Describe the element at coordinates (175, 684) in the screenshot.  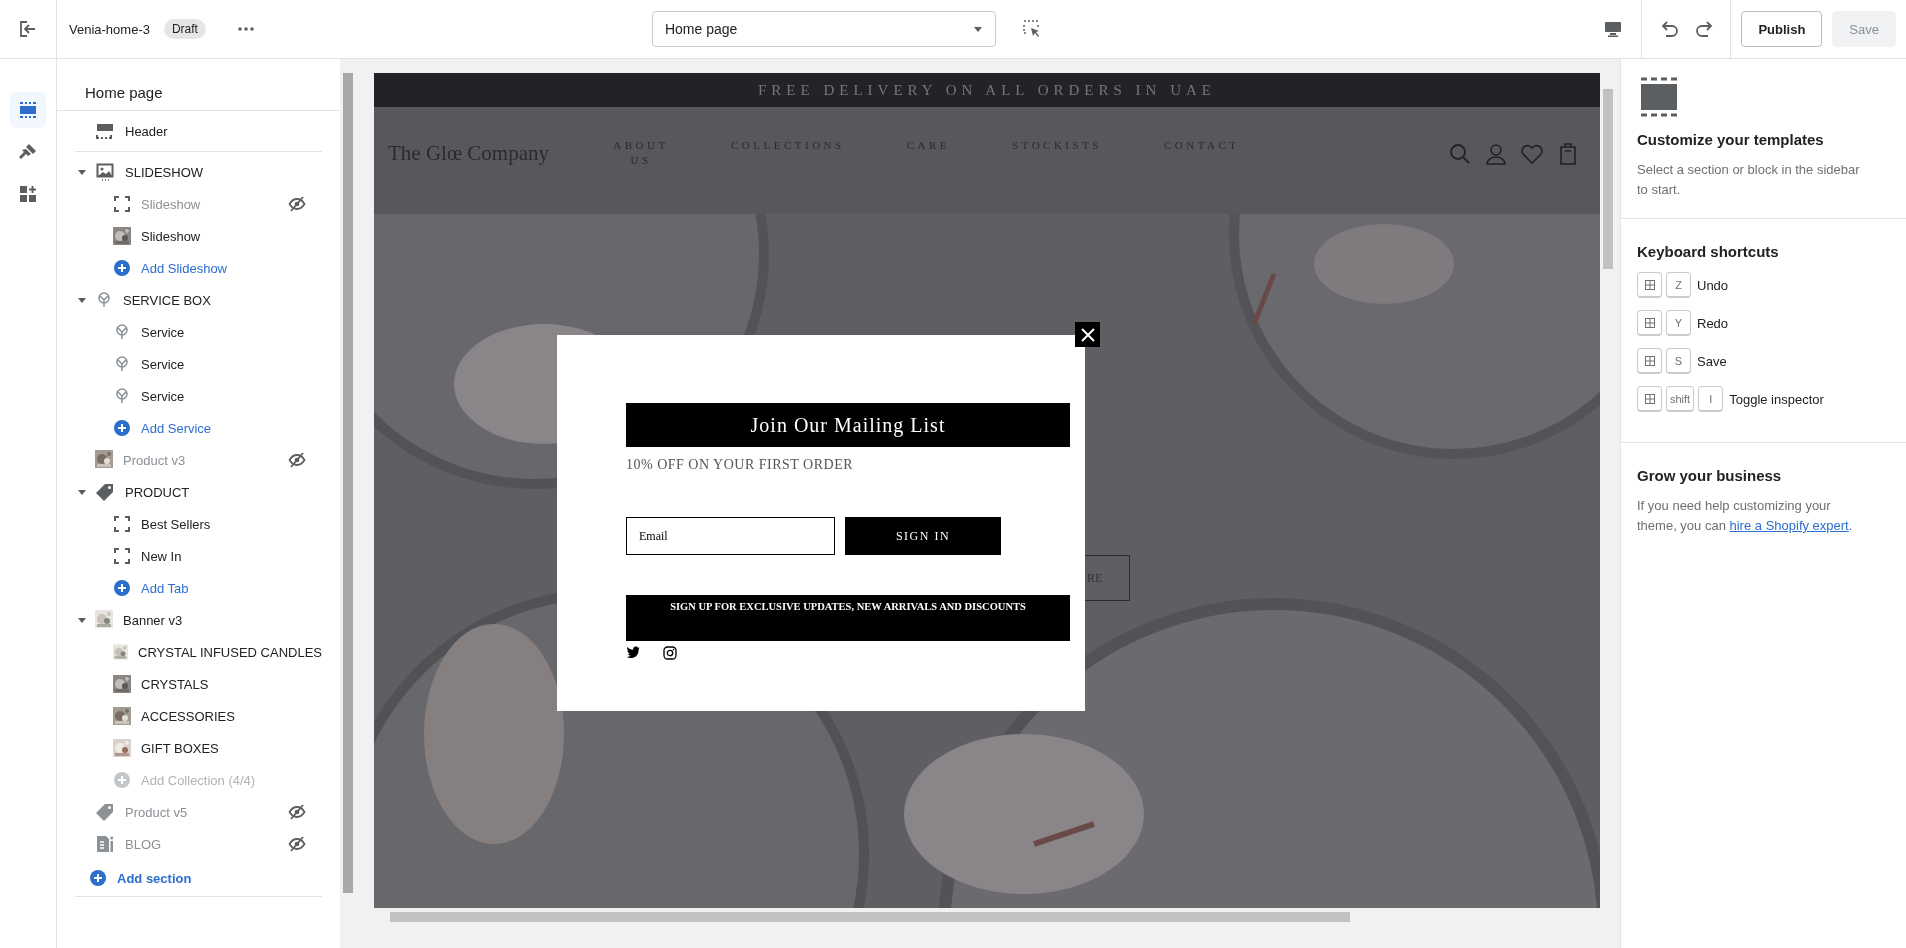
I see `block-label: CRYSTALS` at that location.